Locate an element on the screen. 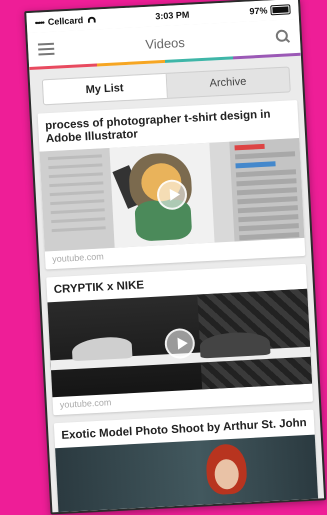 This screenshot has width=327, height=515. segmented-tabs: My List Archive is located at coordinates (166, 86).